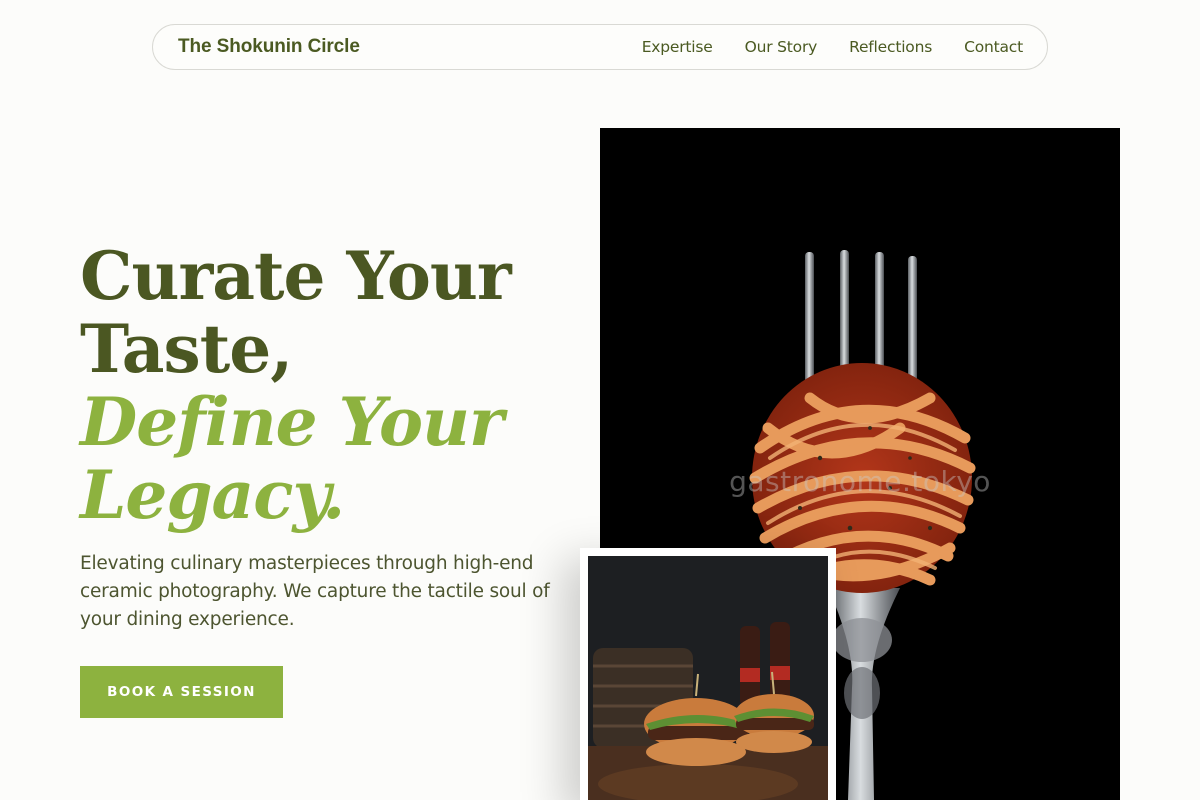 The height and width of the screenshot is (800, 1200). Describe the element at coordinates (860, 481) in the screenshot. I see `image-watermark: gastronome.tokyo` at that location.